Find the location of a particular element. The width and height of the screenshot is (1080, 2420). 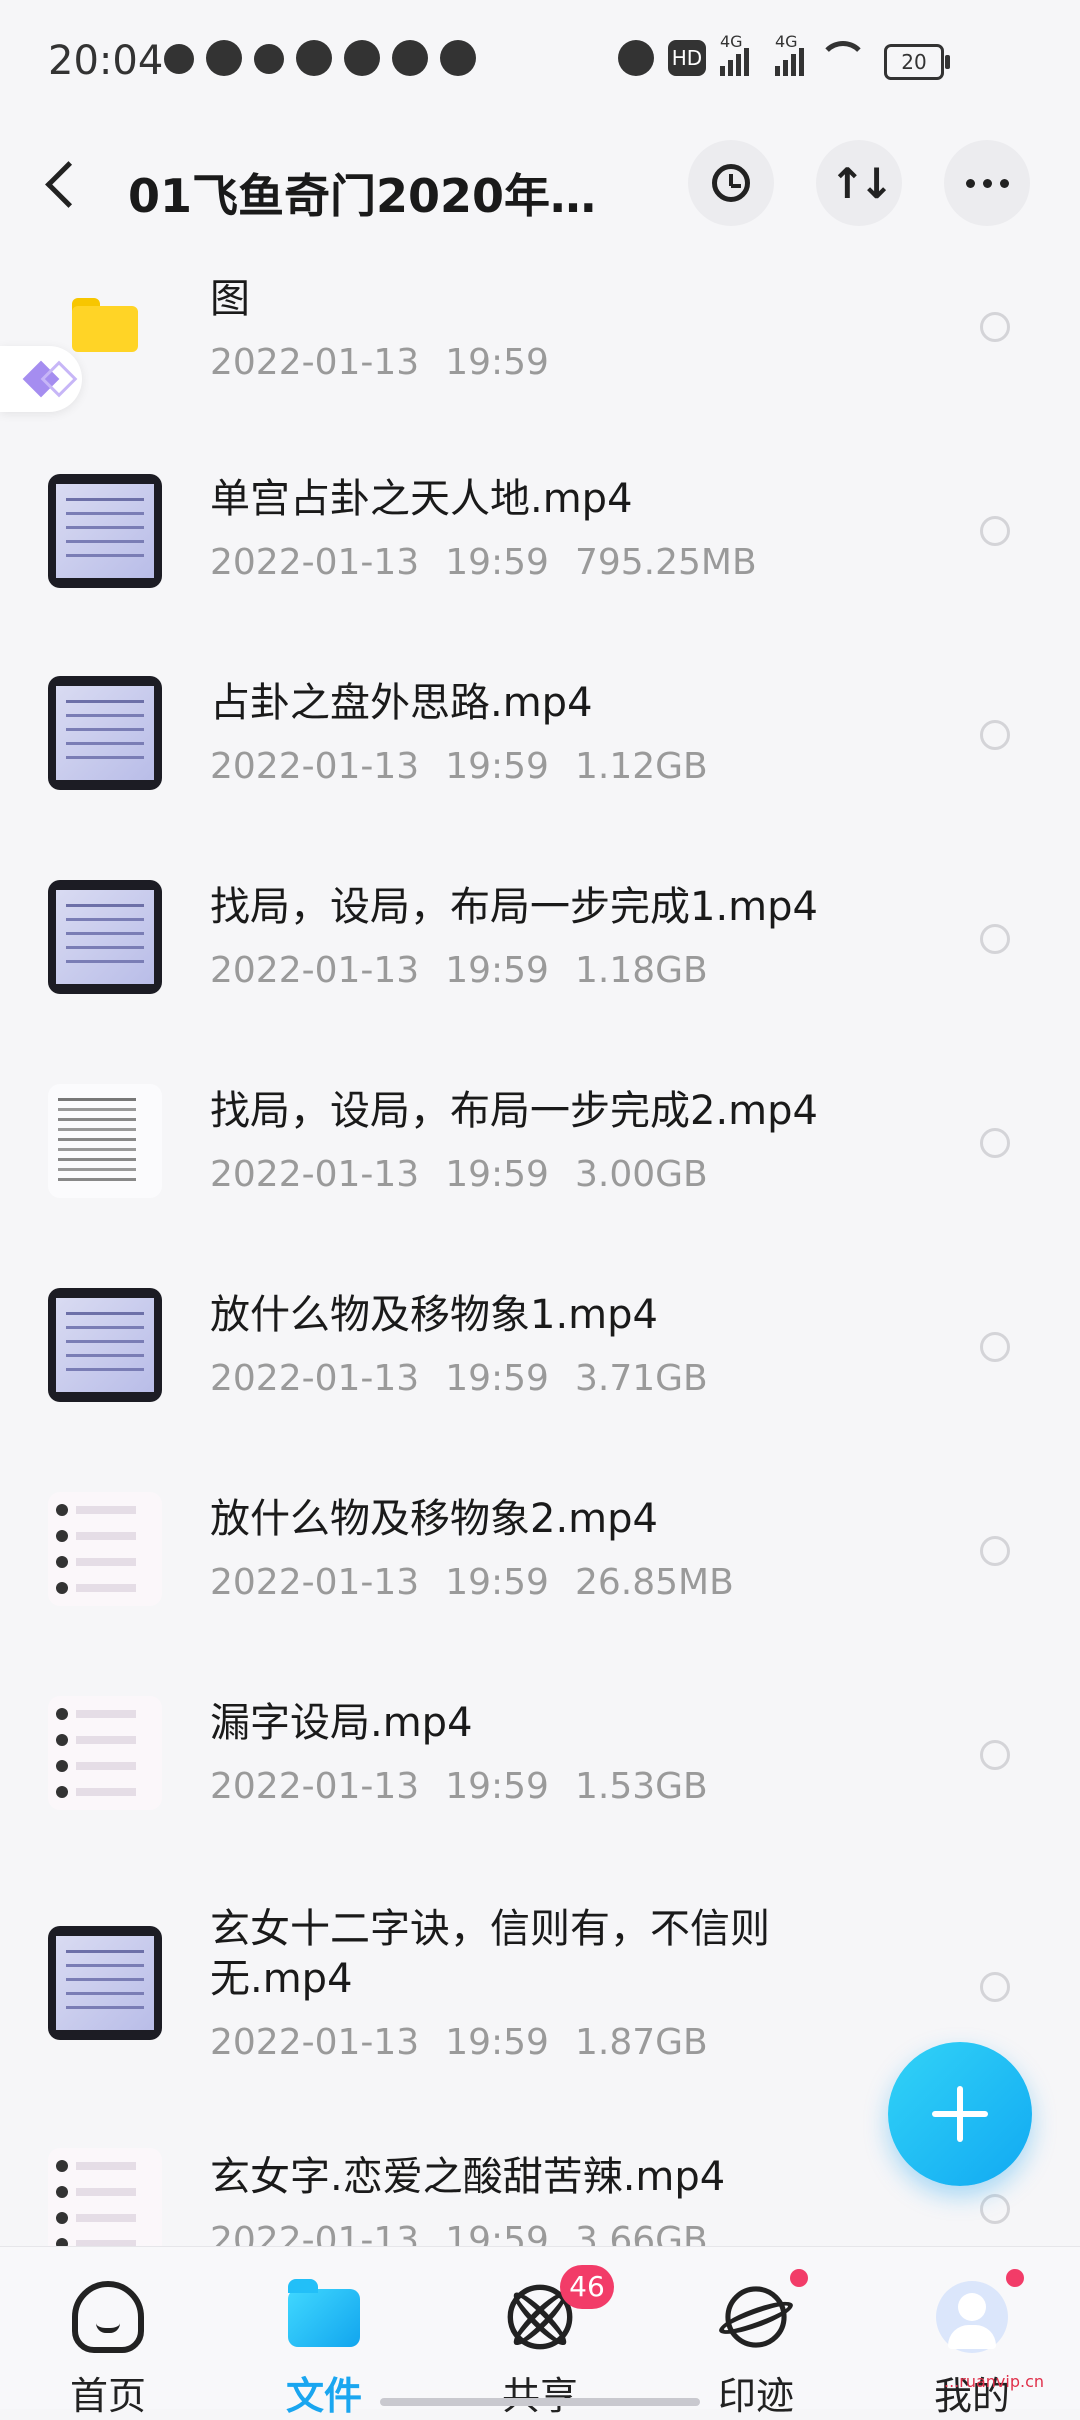

list-item: 放什么物及移物象2.mp4 2022-01-13 19:59 26.85MB is located at coordinates (540, 1576).